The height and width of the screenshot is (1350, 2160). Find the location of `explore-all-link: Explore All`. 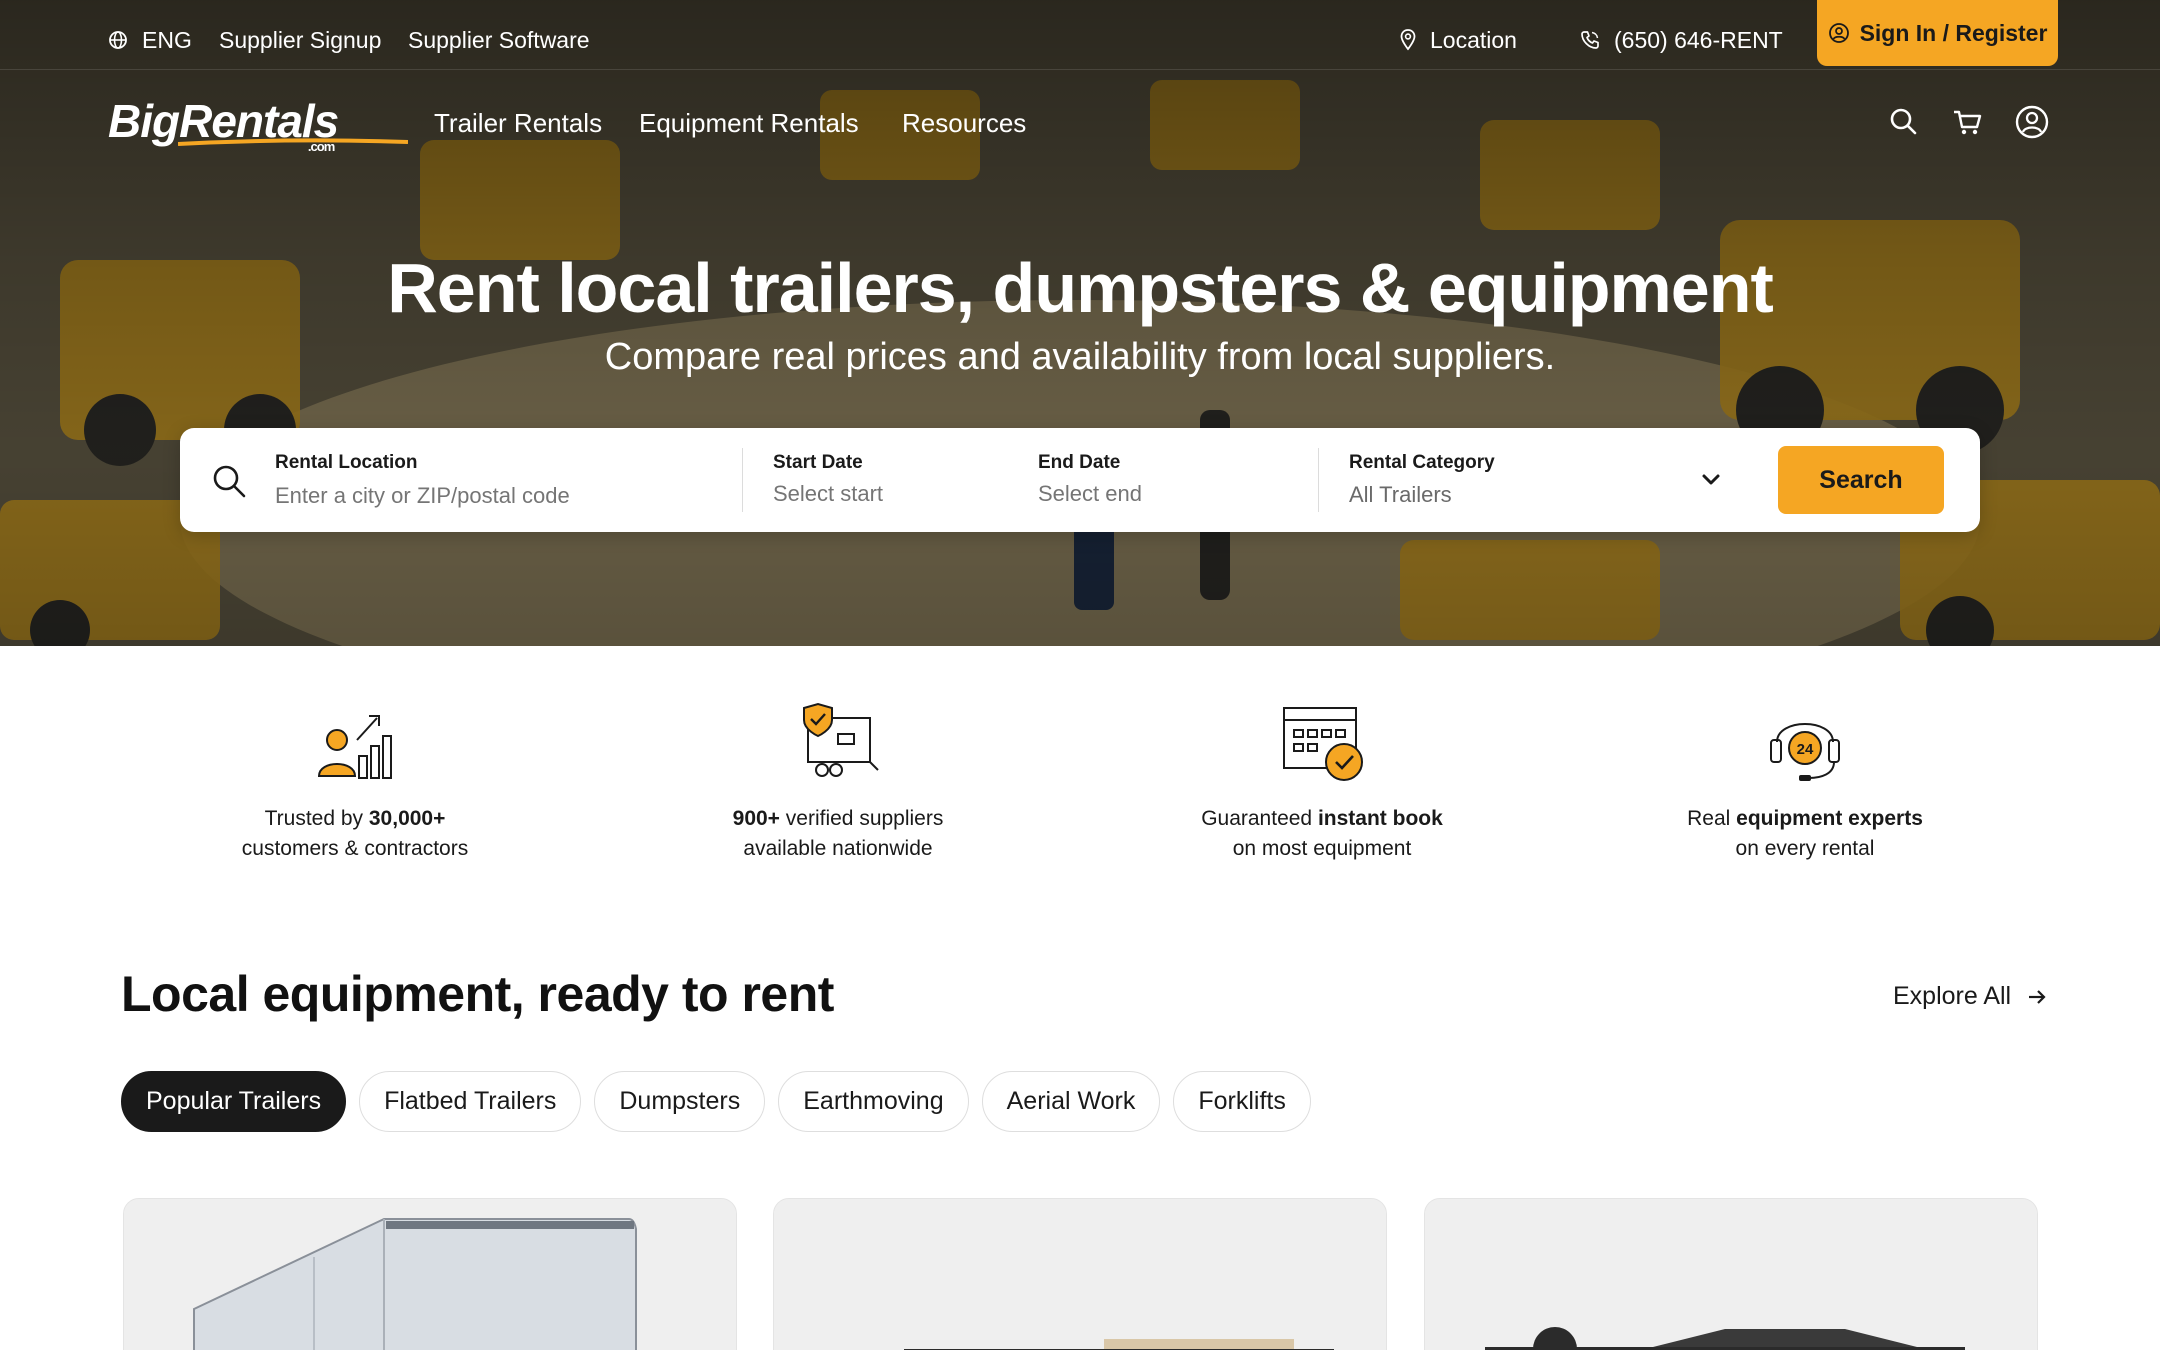

explore-all-link: Explore All is located at coordinates (1970, 996).